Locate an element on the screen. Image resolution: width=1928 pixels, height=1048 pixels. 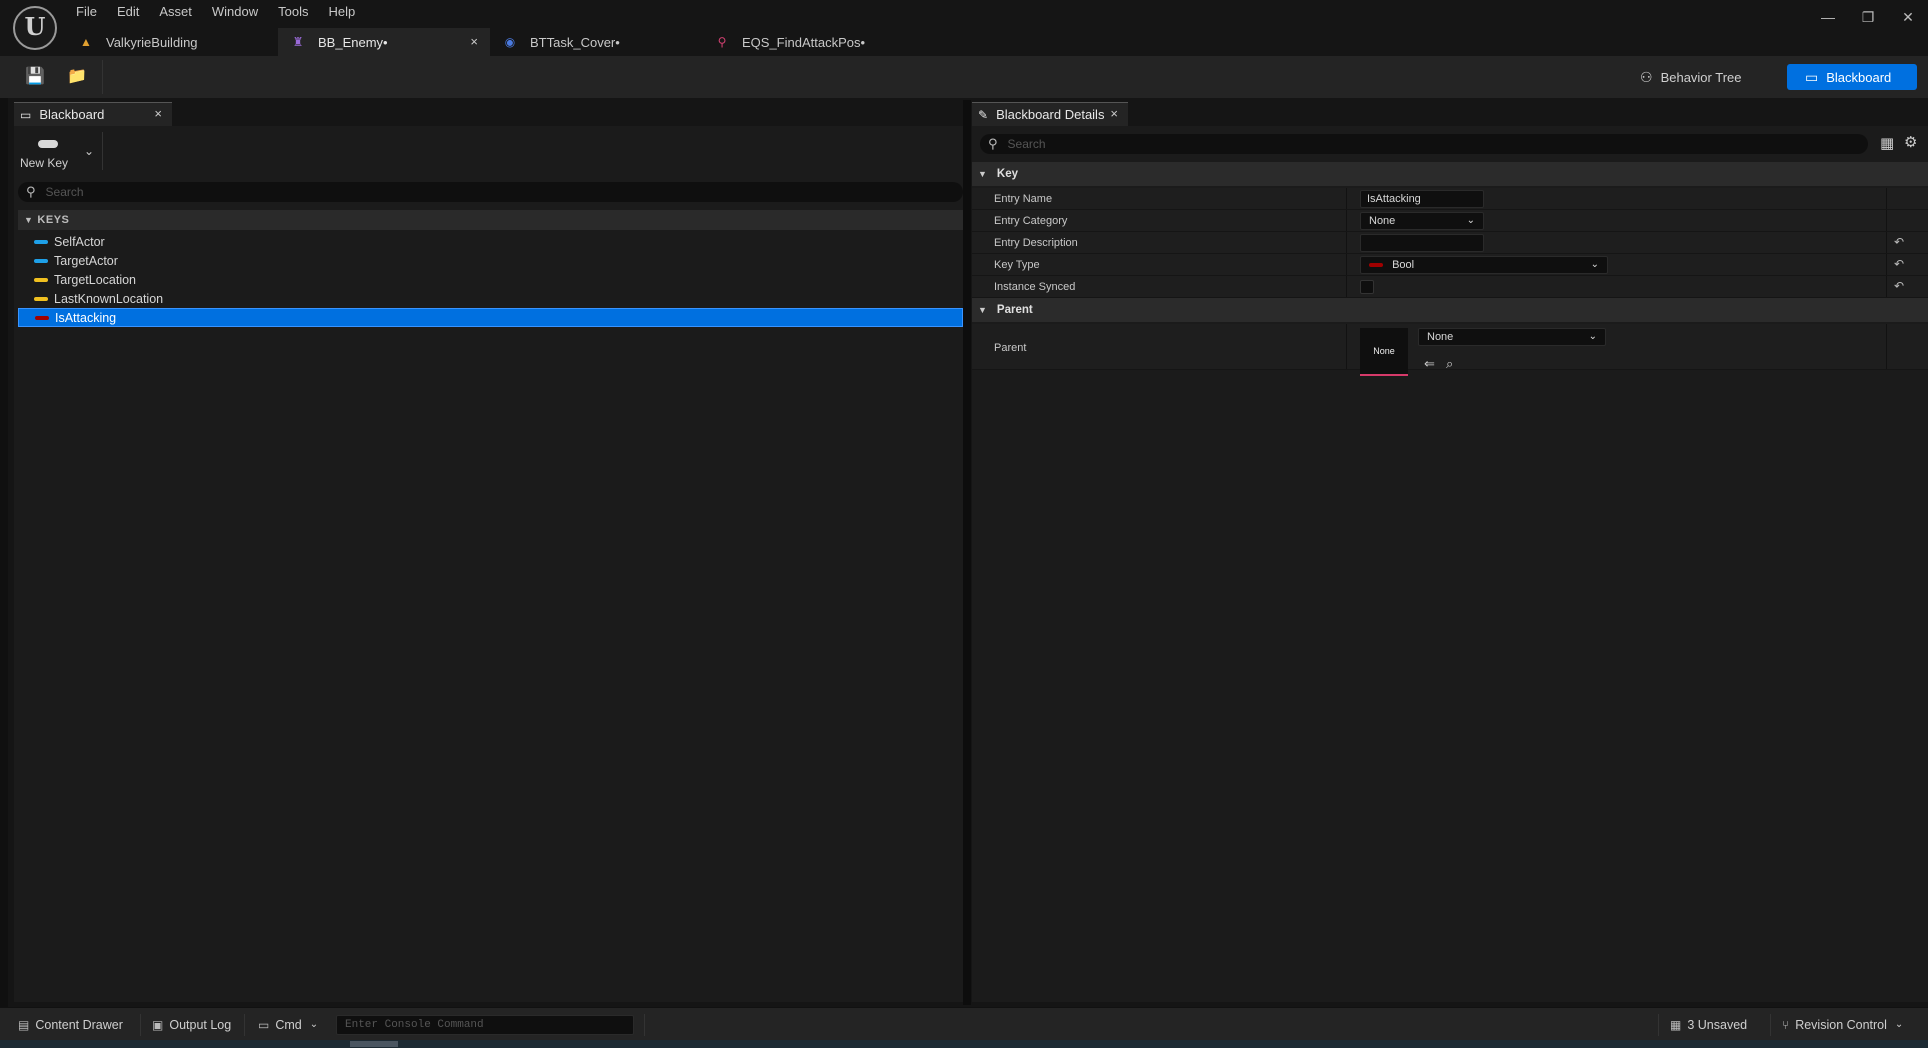
details-search-input is located at coordinates (1417, 144).